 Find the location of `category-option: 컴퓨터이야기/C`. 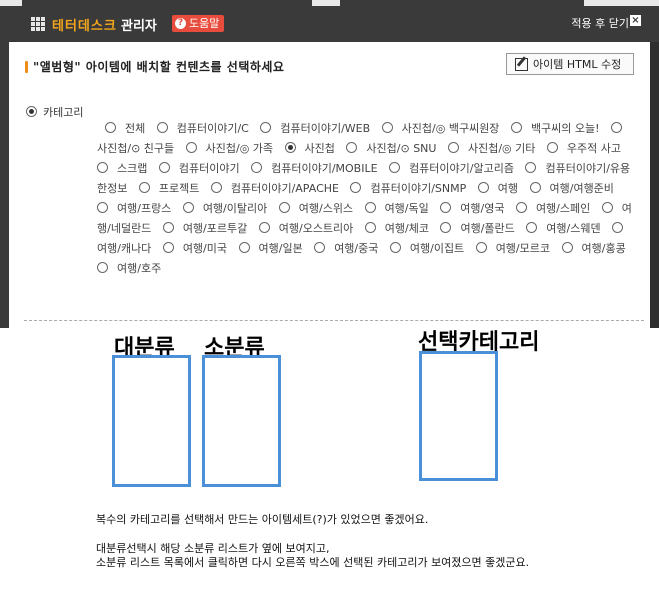

category-option: 컴퓨터이야기/C is located at coordinates (202, 128).